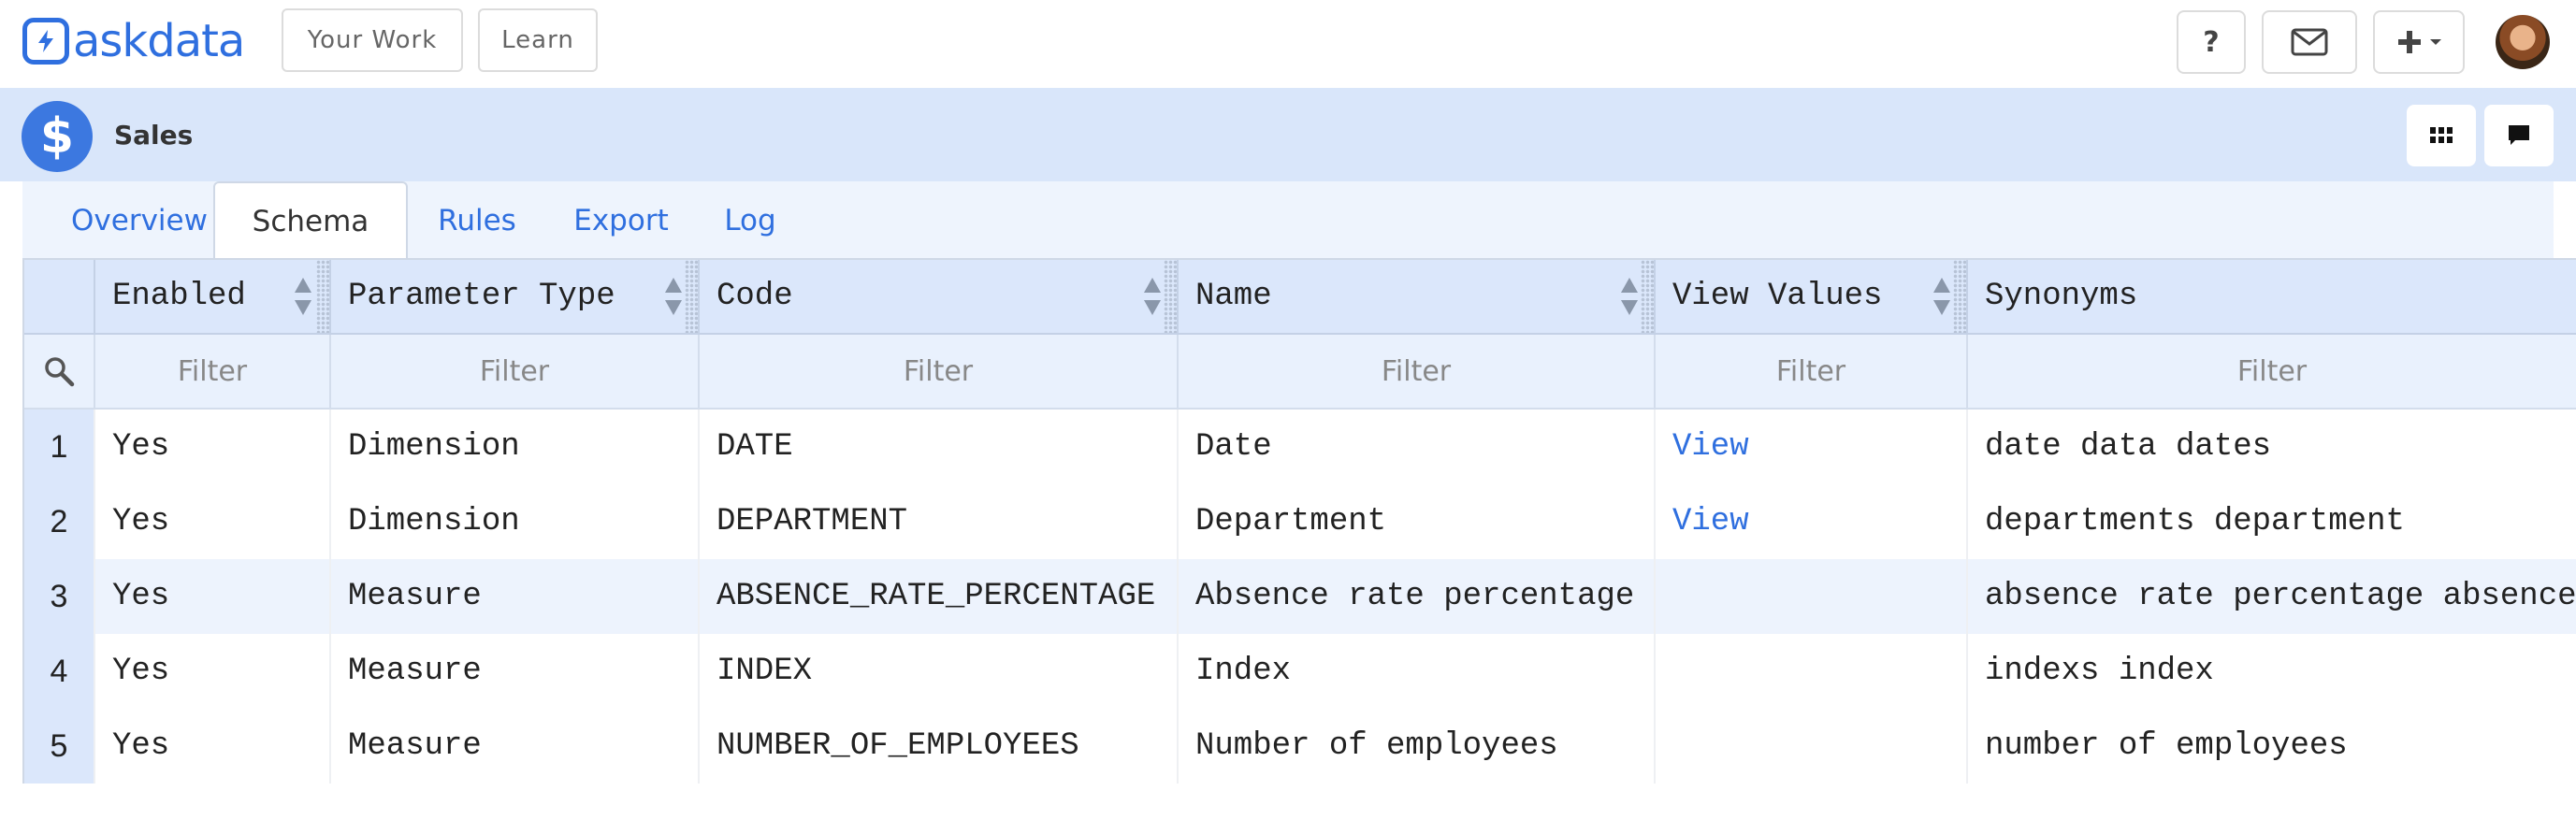 The width and height of the screenshot is (2576, 834). I want to click on filter-view-values-input: Filter, so click(1812, 371).